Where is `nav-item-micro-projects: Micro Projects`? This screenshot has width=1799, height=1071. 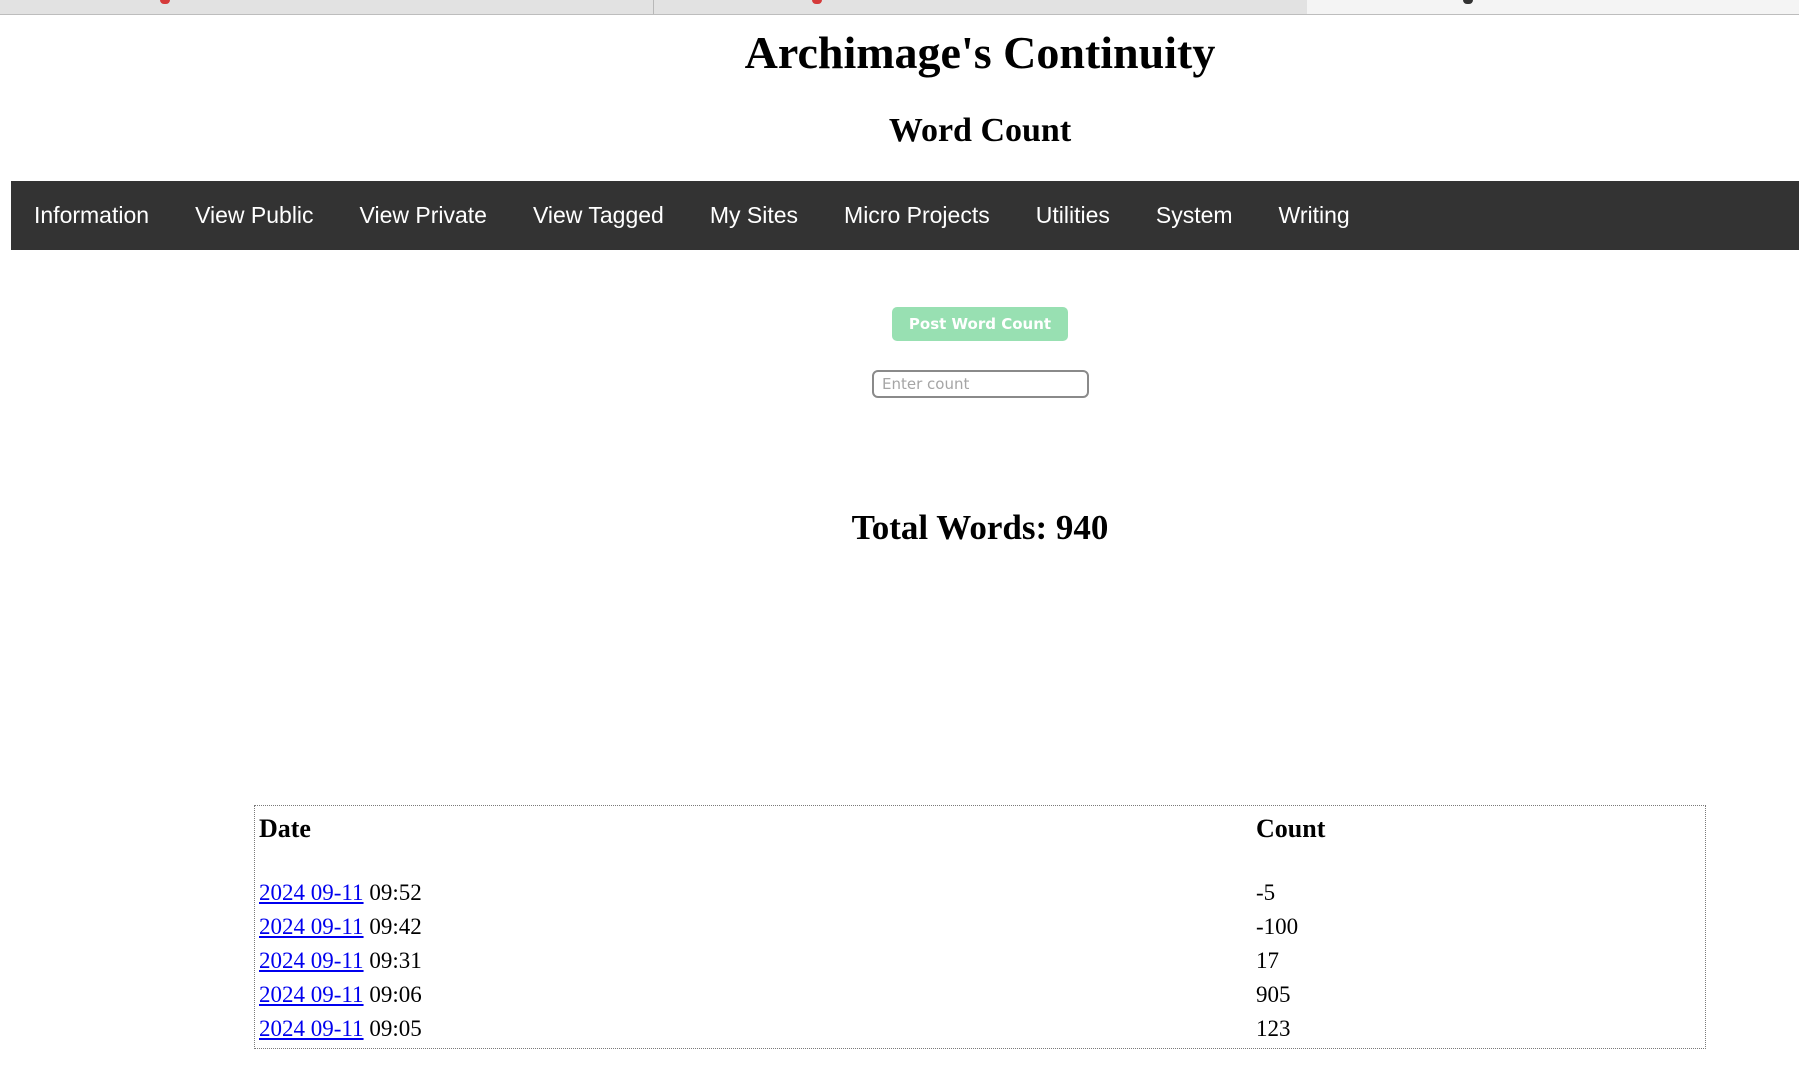
nav-item-micro-projects: Micro Projects is located at coordinates (917, 215).